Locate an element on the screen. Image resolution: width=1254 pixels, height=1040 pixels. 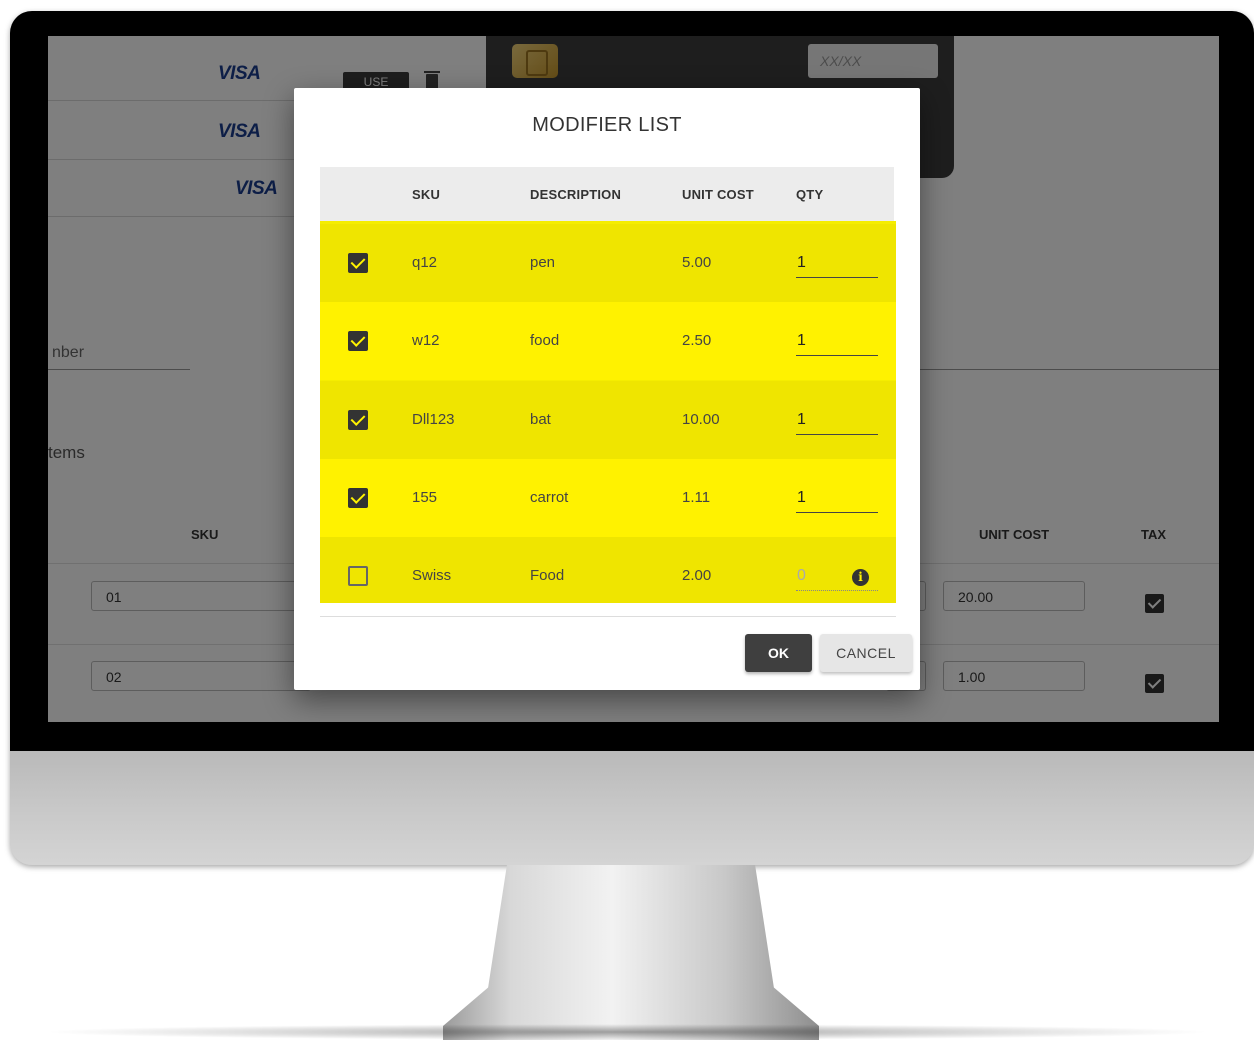
unit-cost-cell: 5.00 is located at coordinates (697, 262).